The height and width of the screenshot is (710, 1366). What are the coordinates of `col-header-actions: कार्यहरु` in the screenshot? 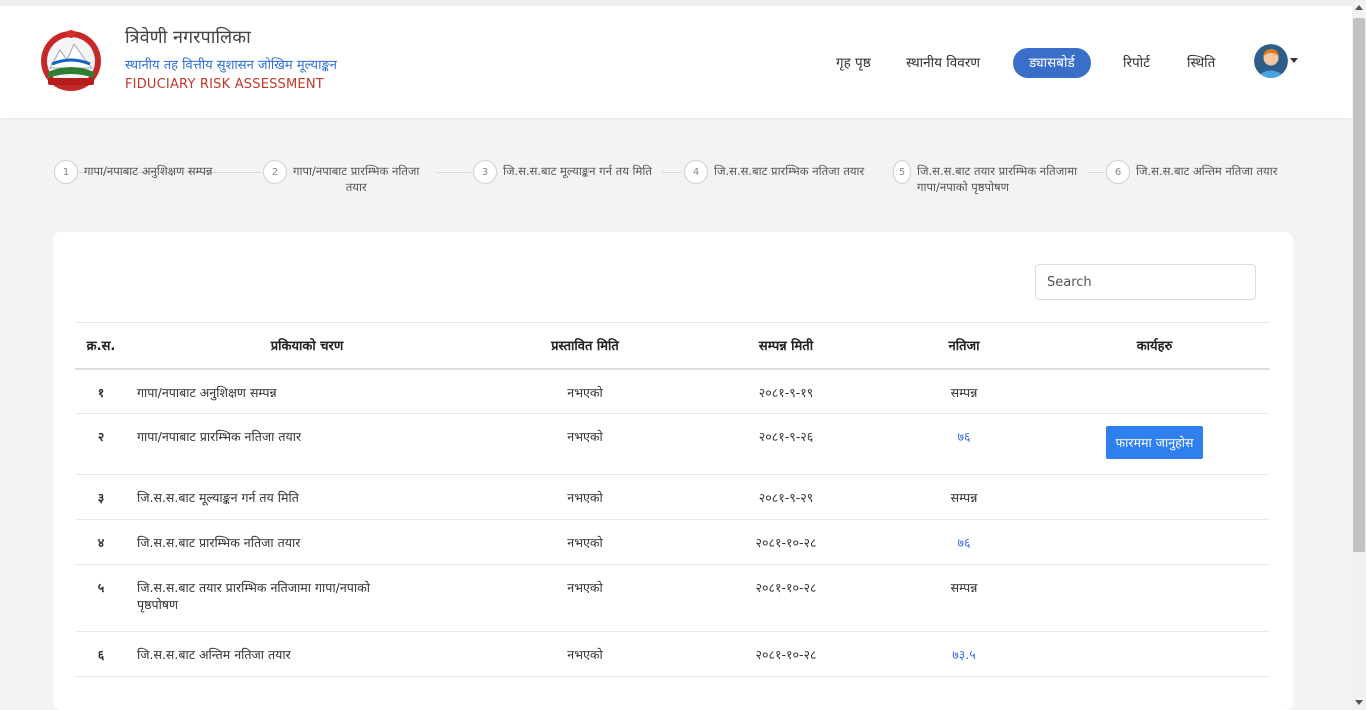 It's located at (1154, 346).